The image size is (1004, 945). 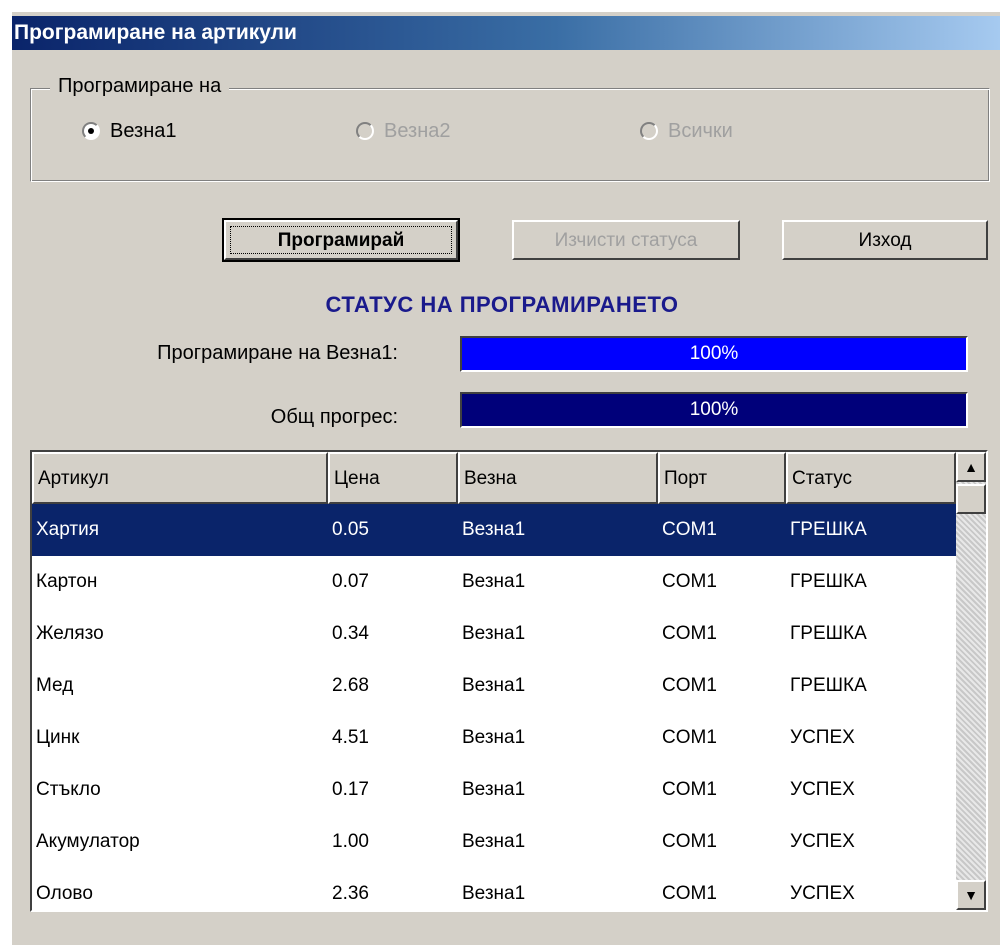 I want to click on column-header-price: Цена, so click(x=393, y=478).